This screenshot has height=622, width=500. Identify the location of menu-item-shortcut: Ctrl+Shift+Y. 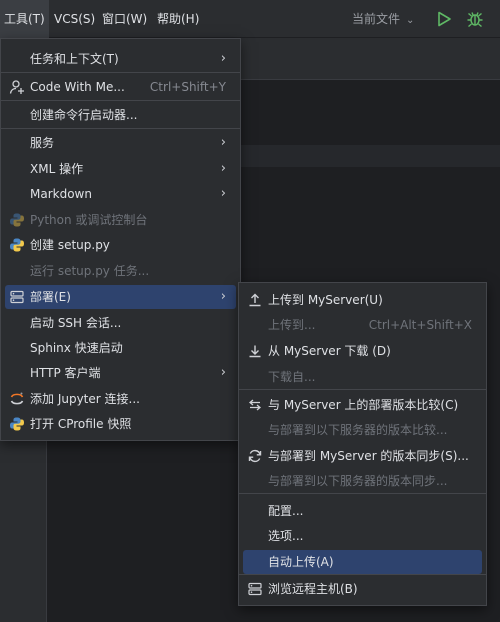
(187, 87).